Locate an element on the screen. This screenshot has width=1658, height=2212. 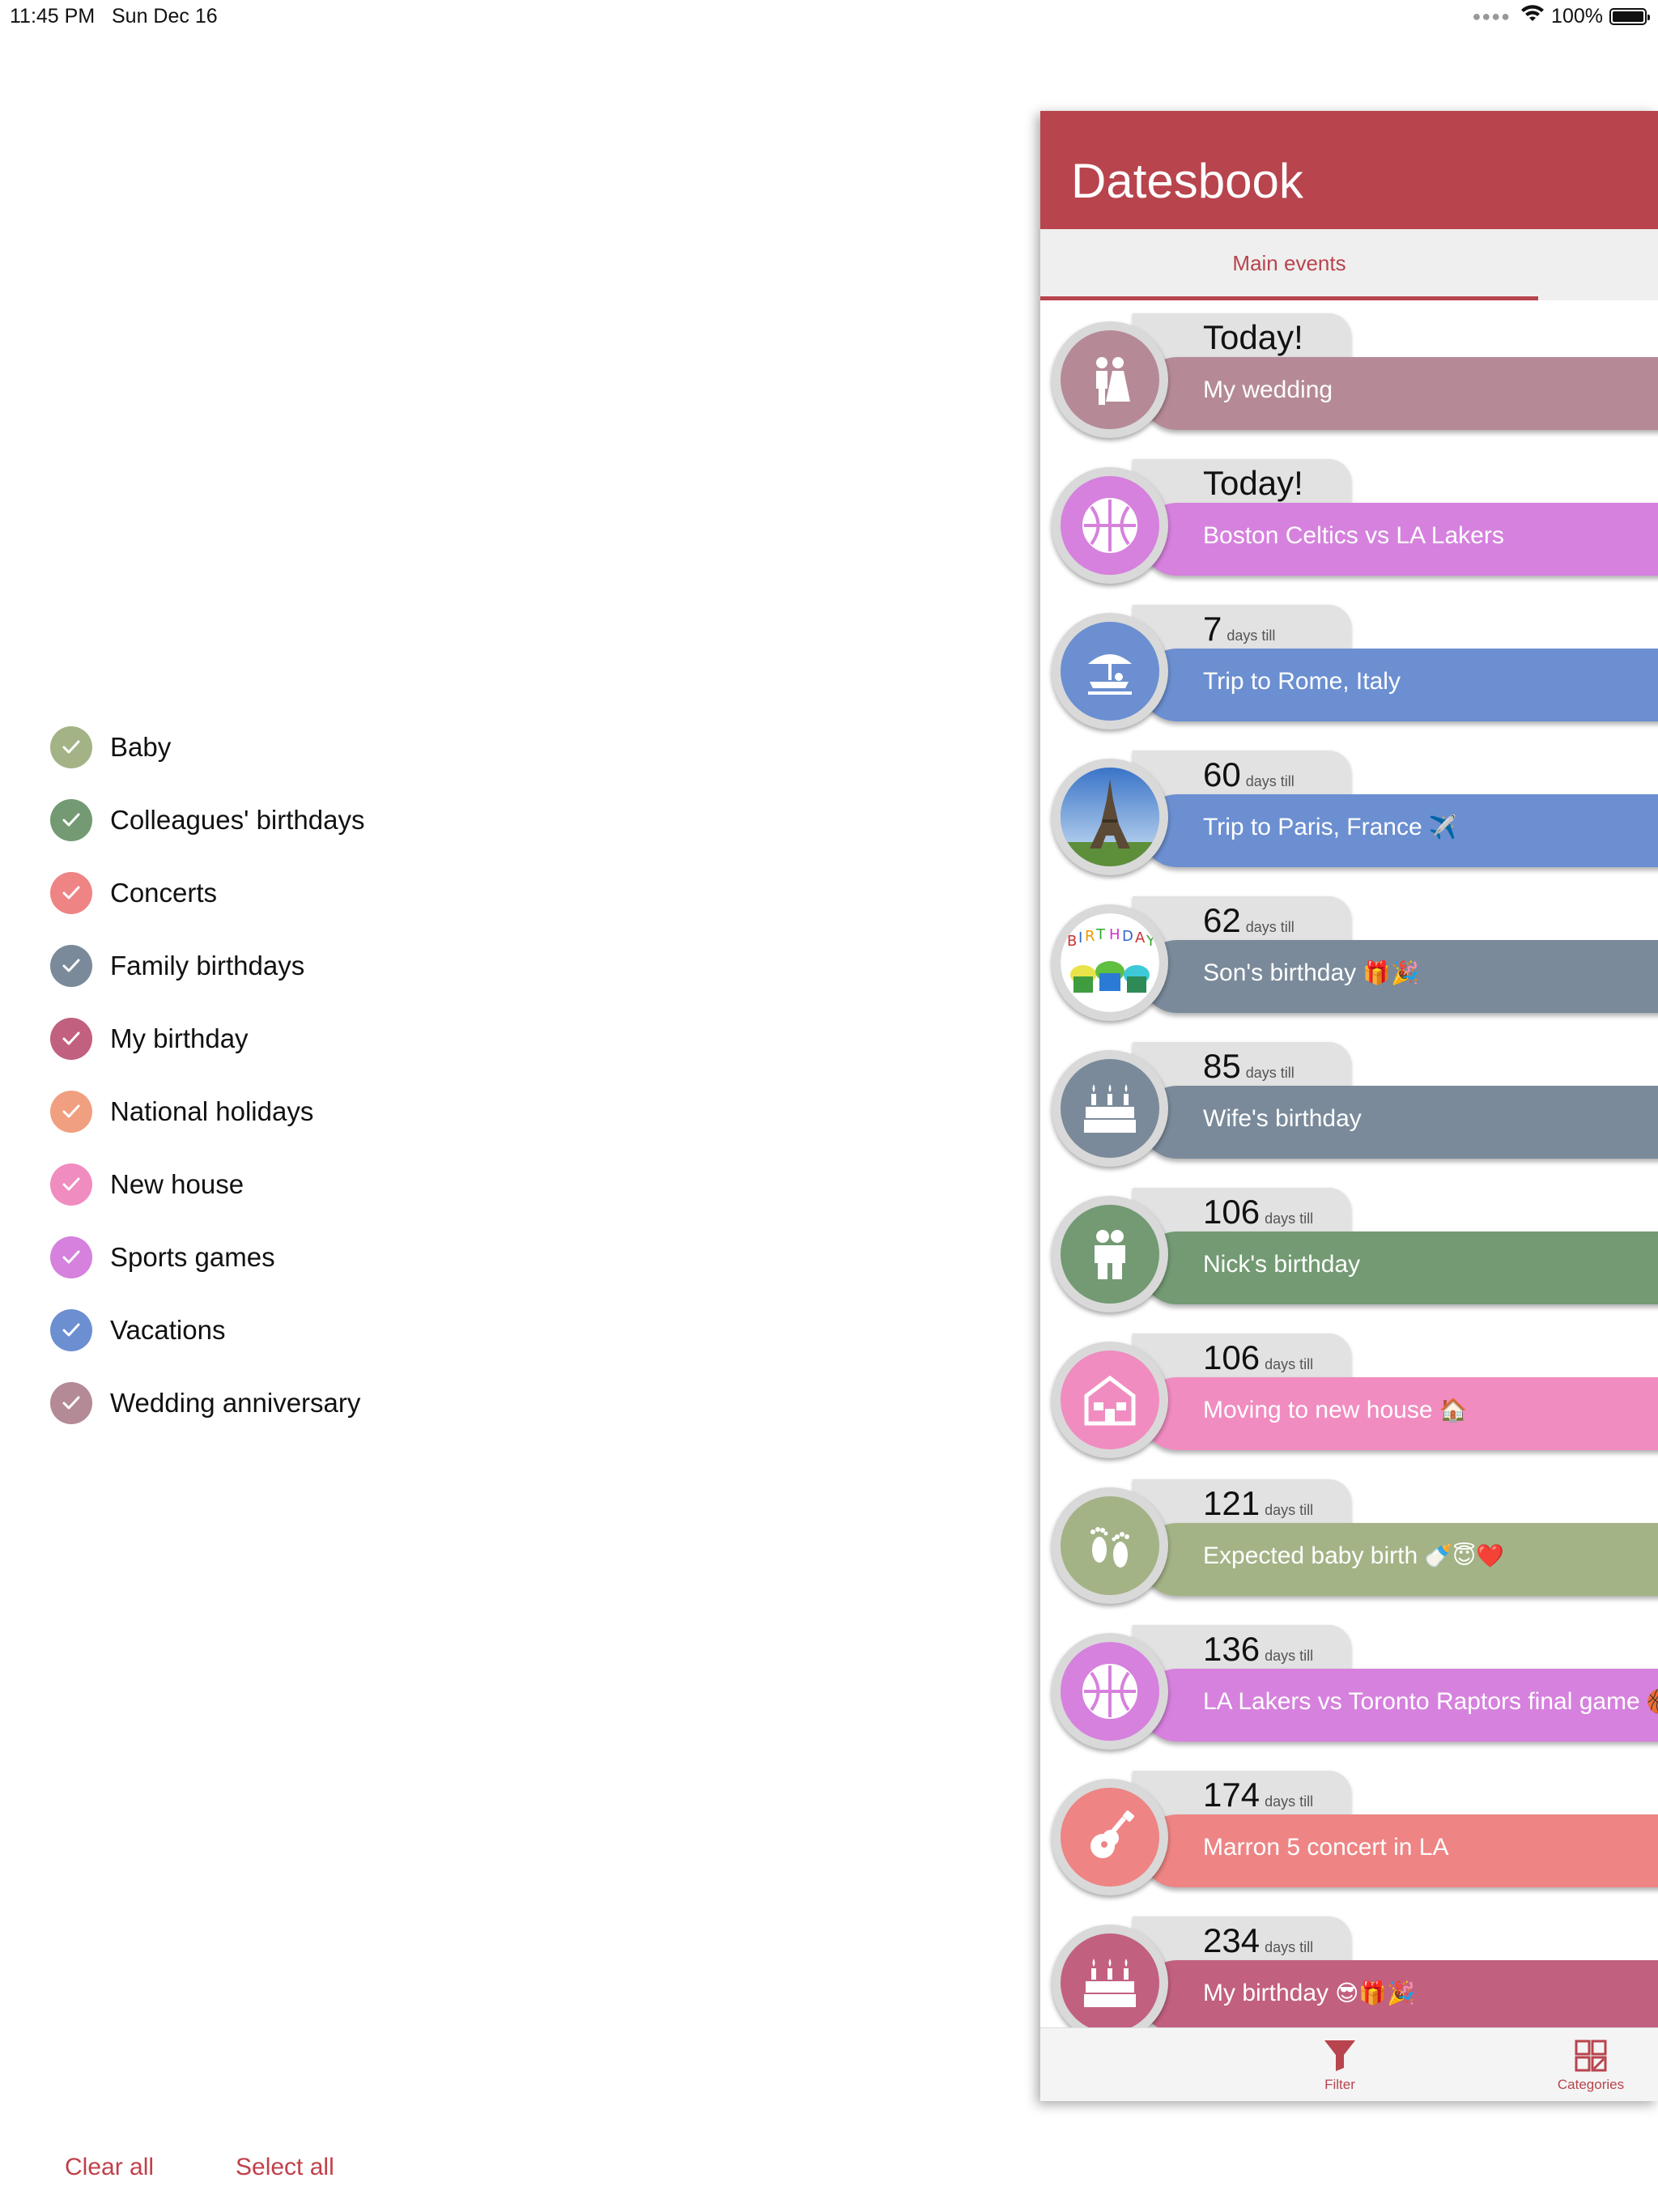
battery-icon is located at coordinates (1629, 16).